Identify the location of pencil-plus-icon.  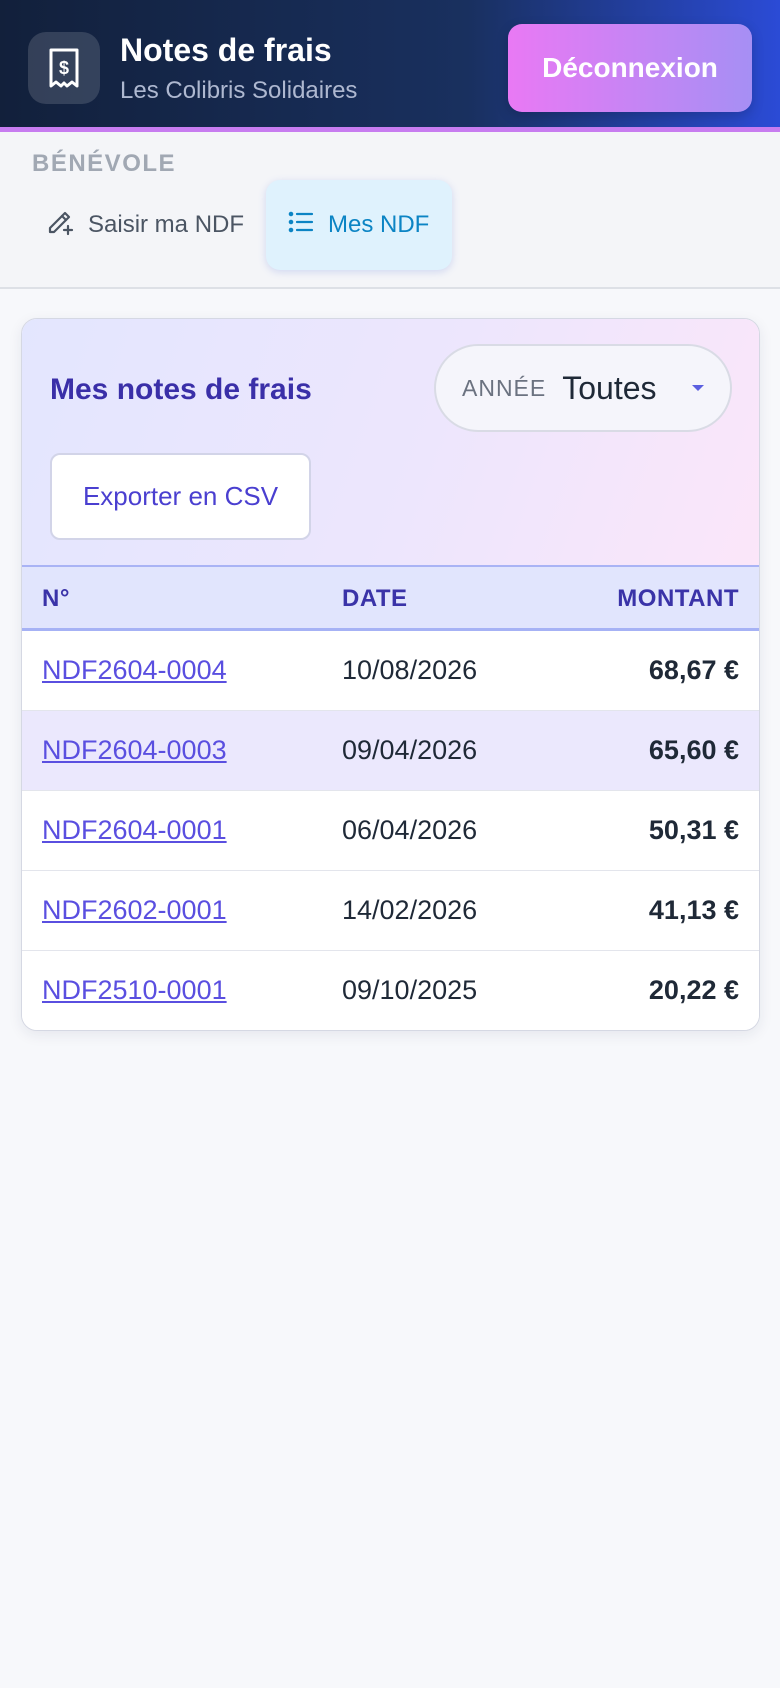
(60, 225).